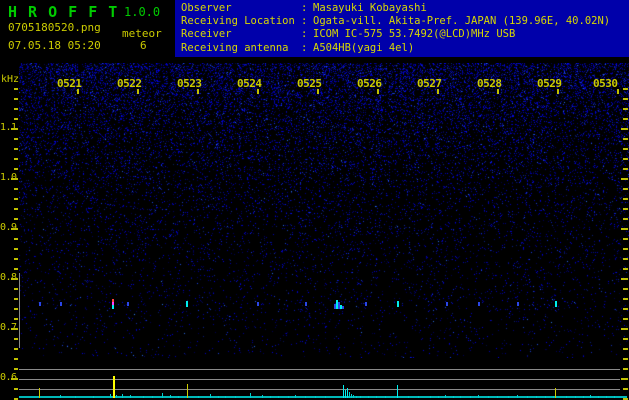  Describe the element at coordinates (54, 27) in the screenshot. I see `output-filename: 0705180520.png` at that location.